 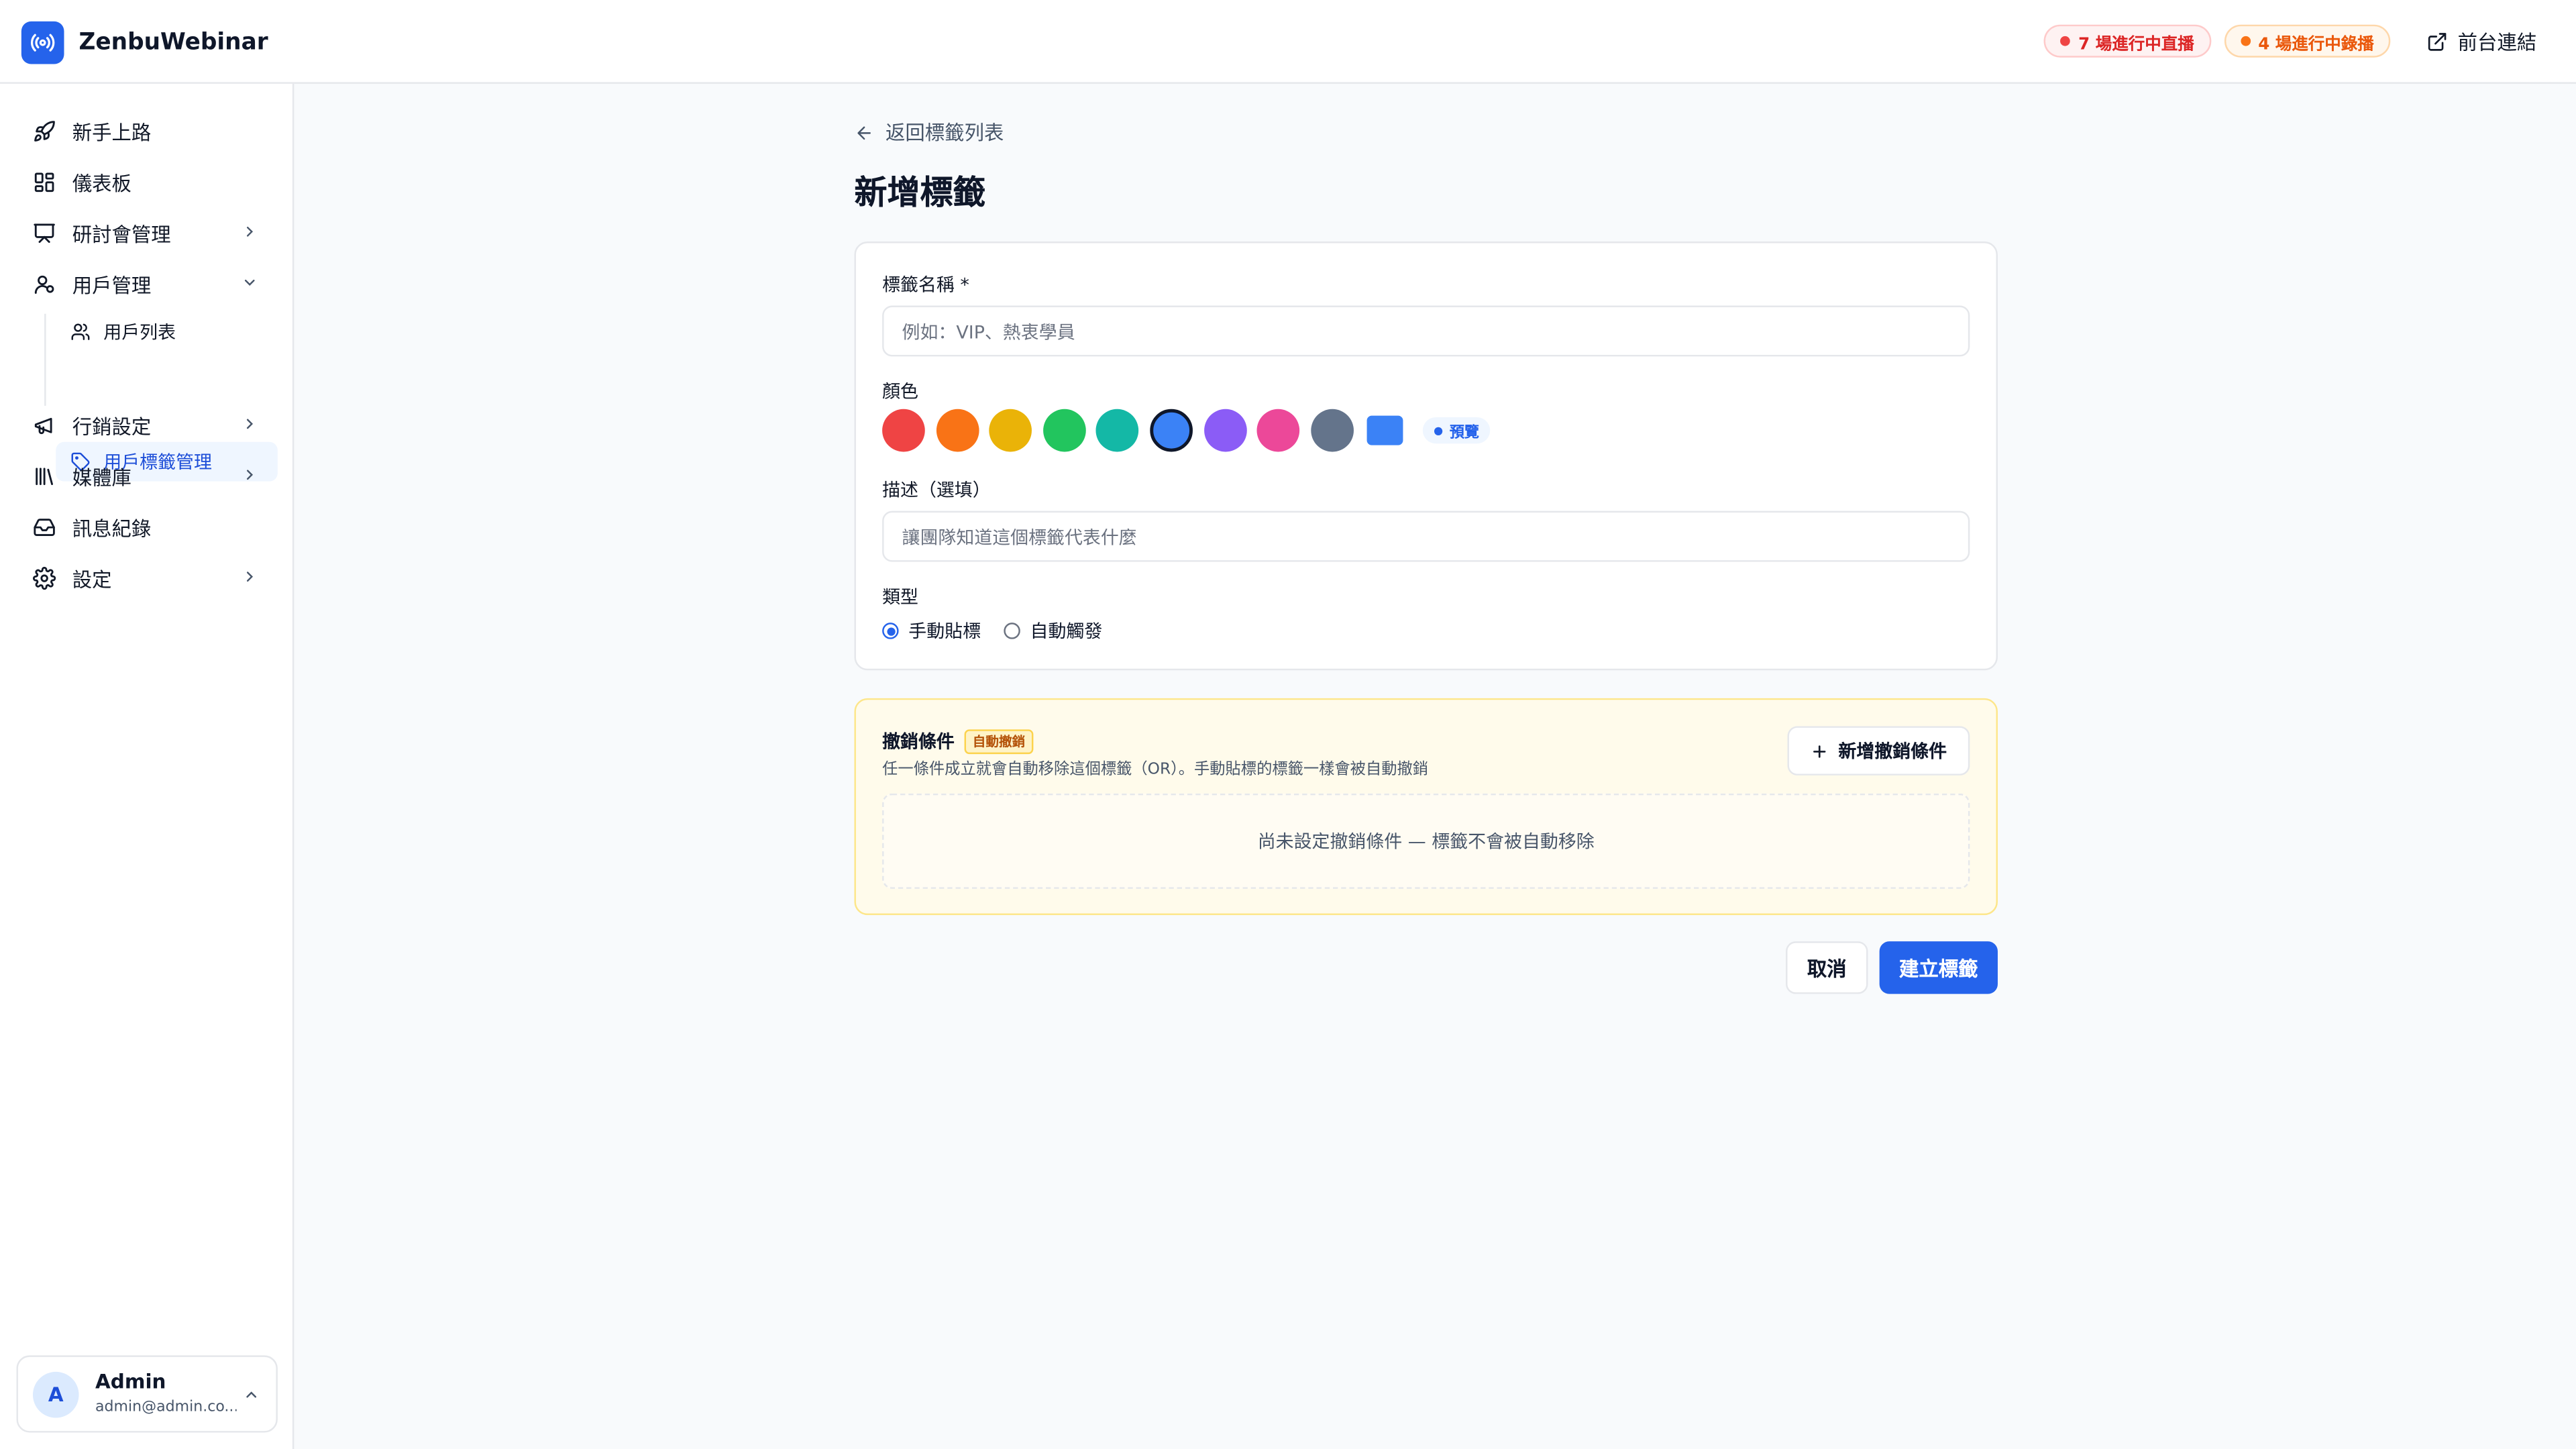 What do you see at coordinates (112, 425) in the screenshot?
I see `sidebar-item-label: 行銷設定` at bounding box center [112, 425].